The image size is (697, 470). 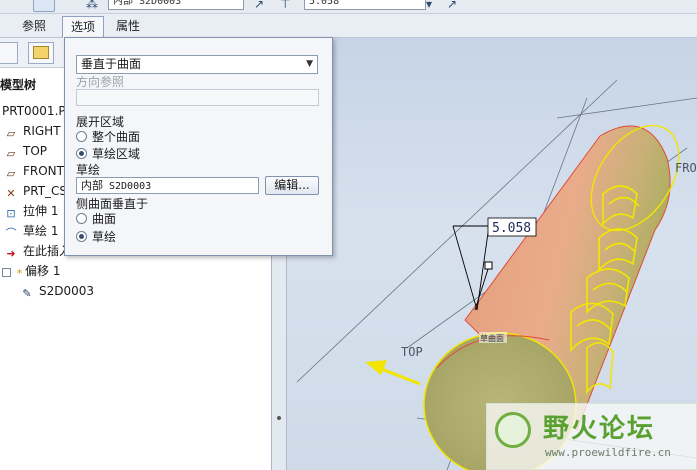 I want to click on tree-item-part: PRT0001.P, so click(x=34, y=111).